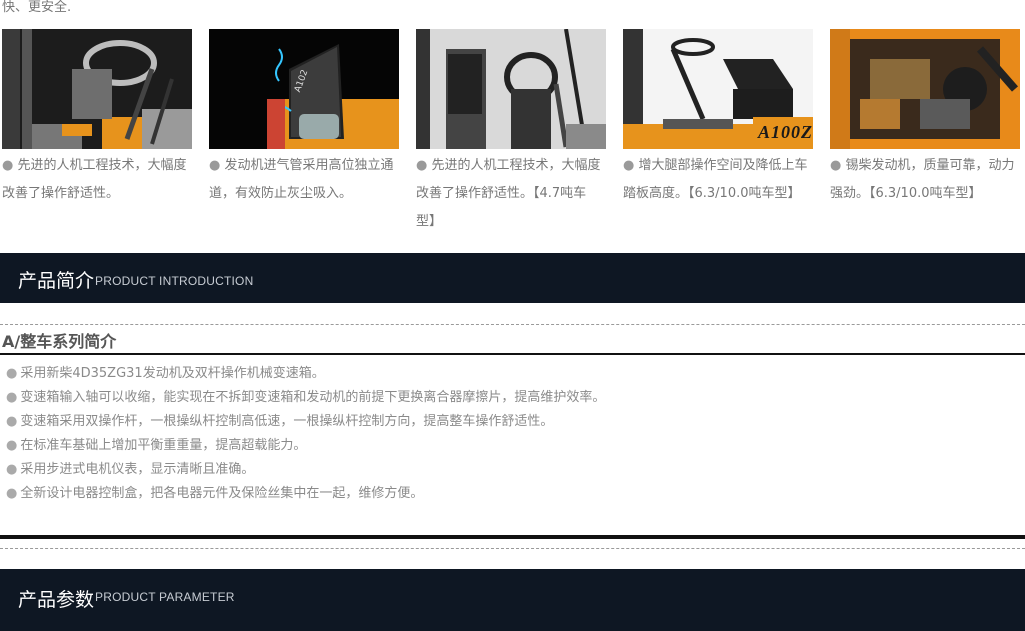  Describe the element at coordinates (97, 89) in the screenshot. I see `operator-cab-photo` at that location.